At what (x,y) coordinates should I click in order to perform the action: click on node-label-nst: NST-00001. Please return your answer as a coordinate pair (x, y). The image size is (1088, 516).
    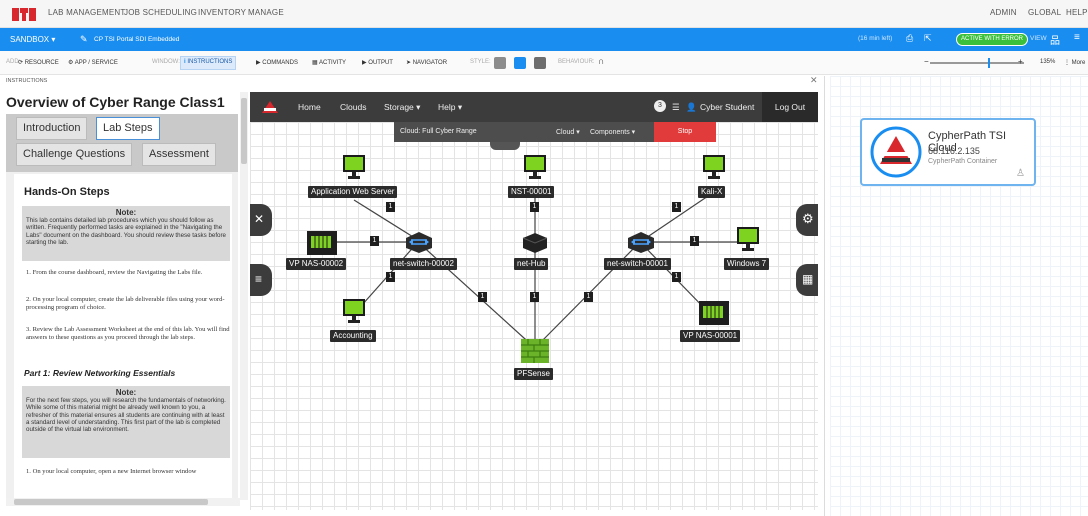
    Looking at the image, I should click on (531, 192).